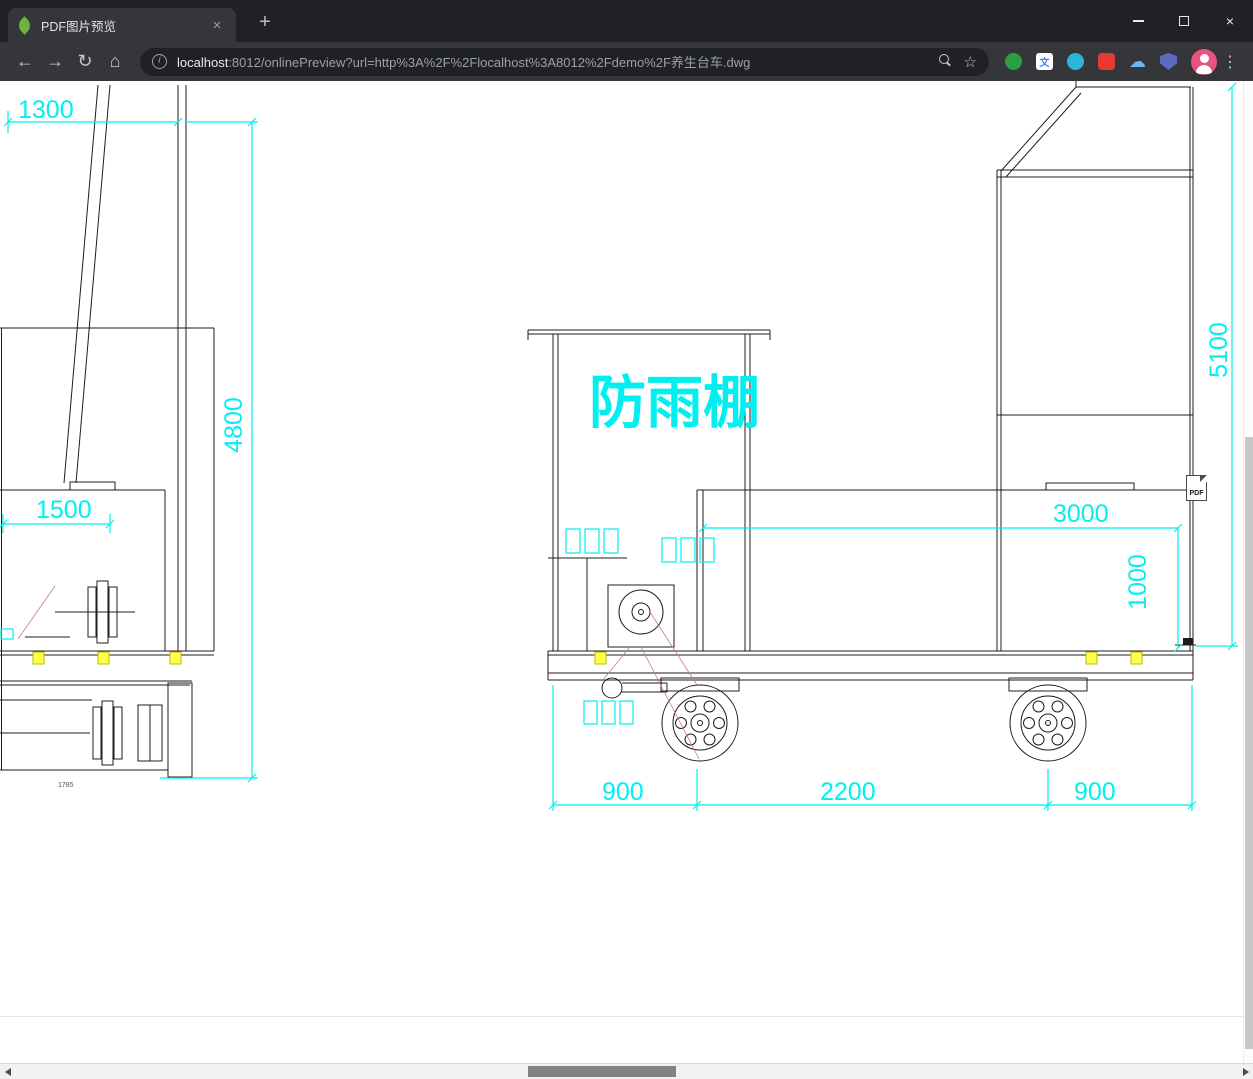  What do you see at coordinates (1137, 61) in the screenshot?
I see `cloud-extension-icon: ☁` at bounding box center [1137, 61].